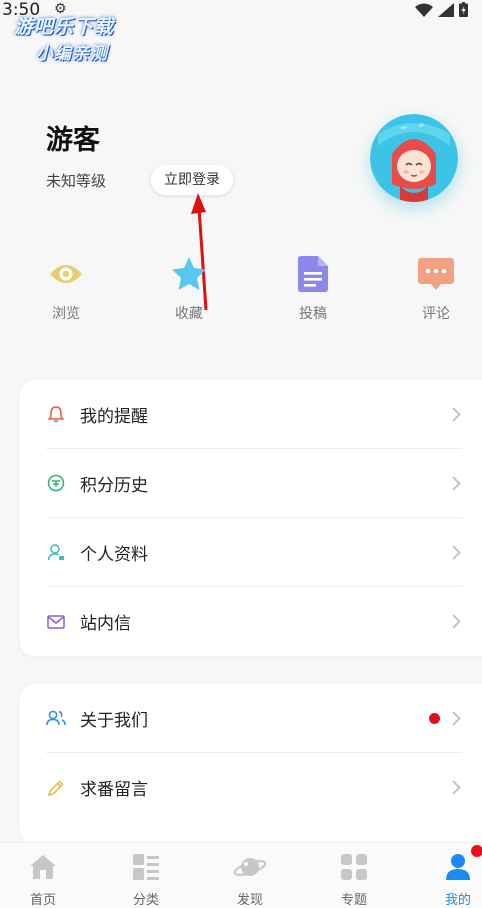 The height and width of the screenshot is (908, 482). I want to click on menu-item-points-history: 积分历史, so click(254, 483).